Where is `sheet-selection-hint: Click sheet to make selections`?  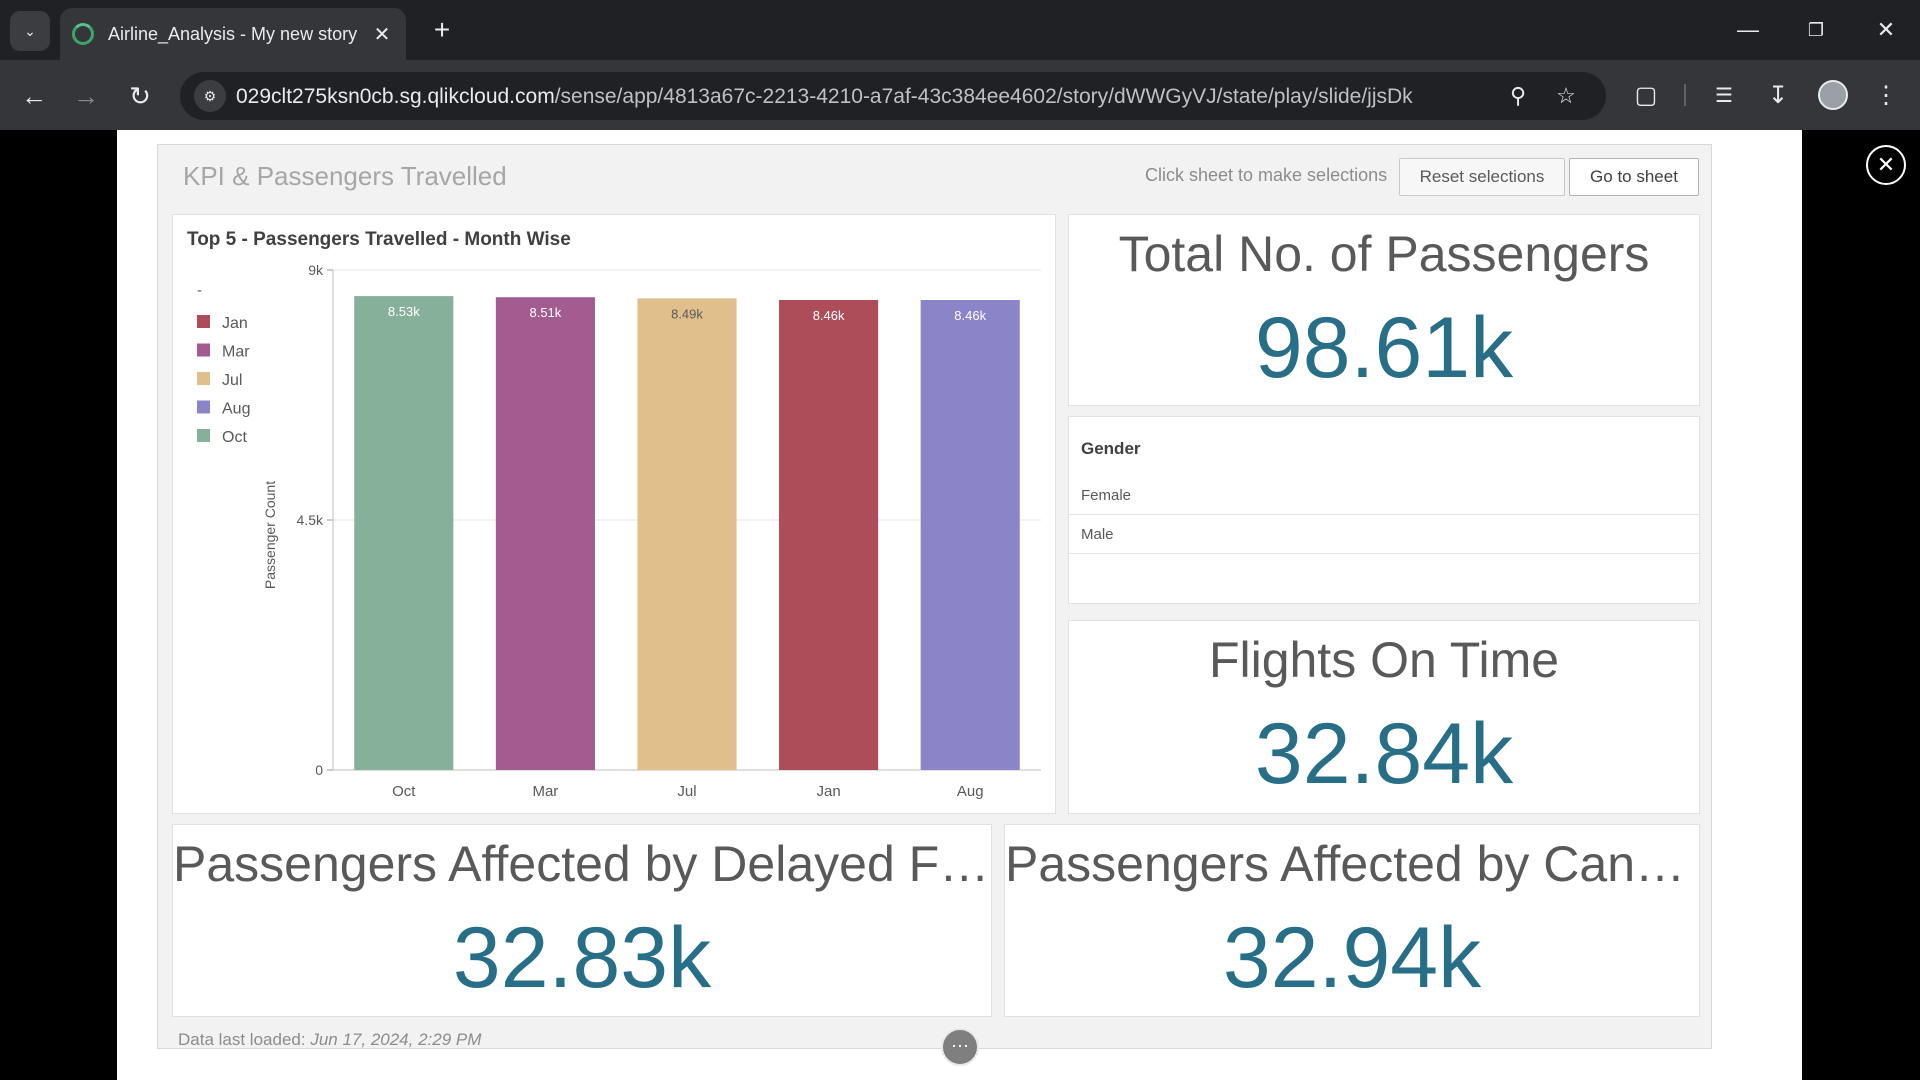
sheet-selection-hint: Click sheet to make selections is located at coordinates (1266, 175).